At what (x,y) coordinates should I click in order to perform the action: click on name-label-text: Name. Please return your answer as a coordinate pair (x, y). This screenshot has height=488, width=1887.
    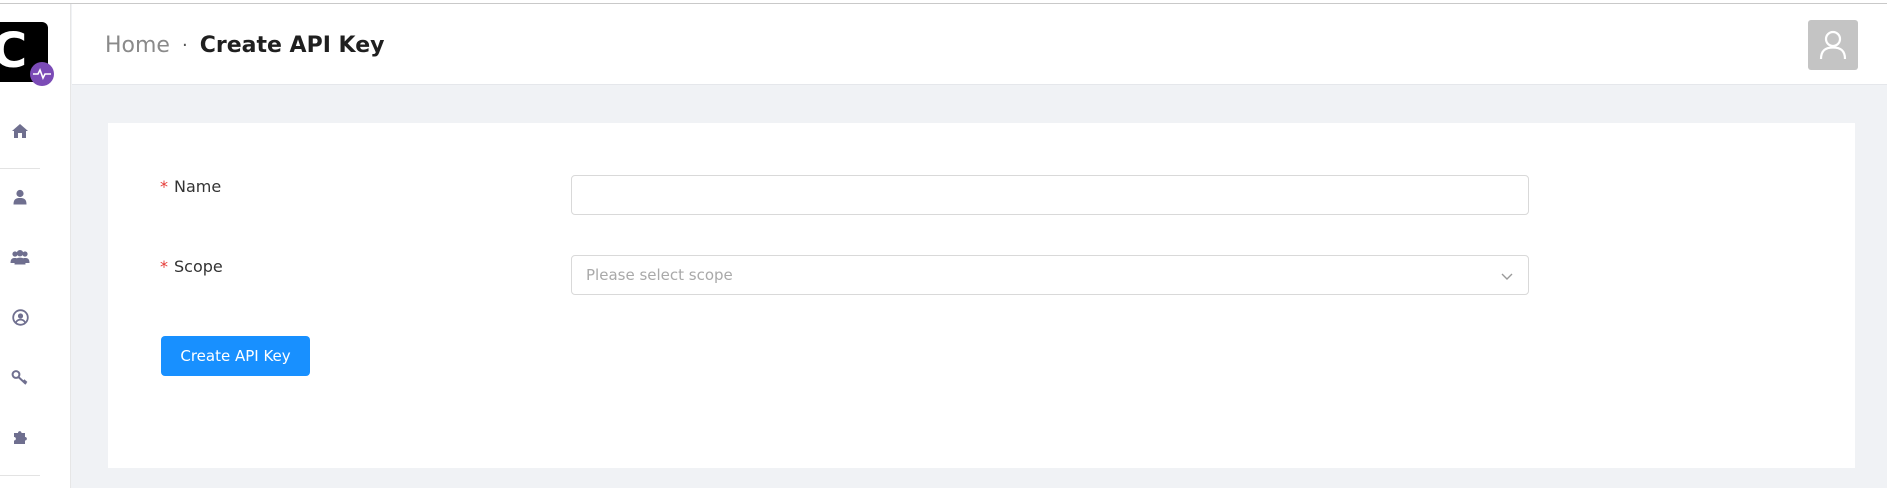
    Looking at the image, I should click on (198, 186).